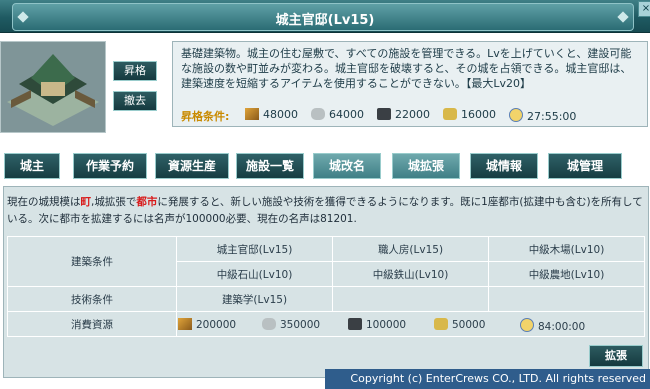  What do you see at coordinates (585, 166) in the screenshot?
I see `tab-castle-management: 城管理` at bounding box center [585, 166].